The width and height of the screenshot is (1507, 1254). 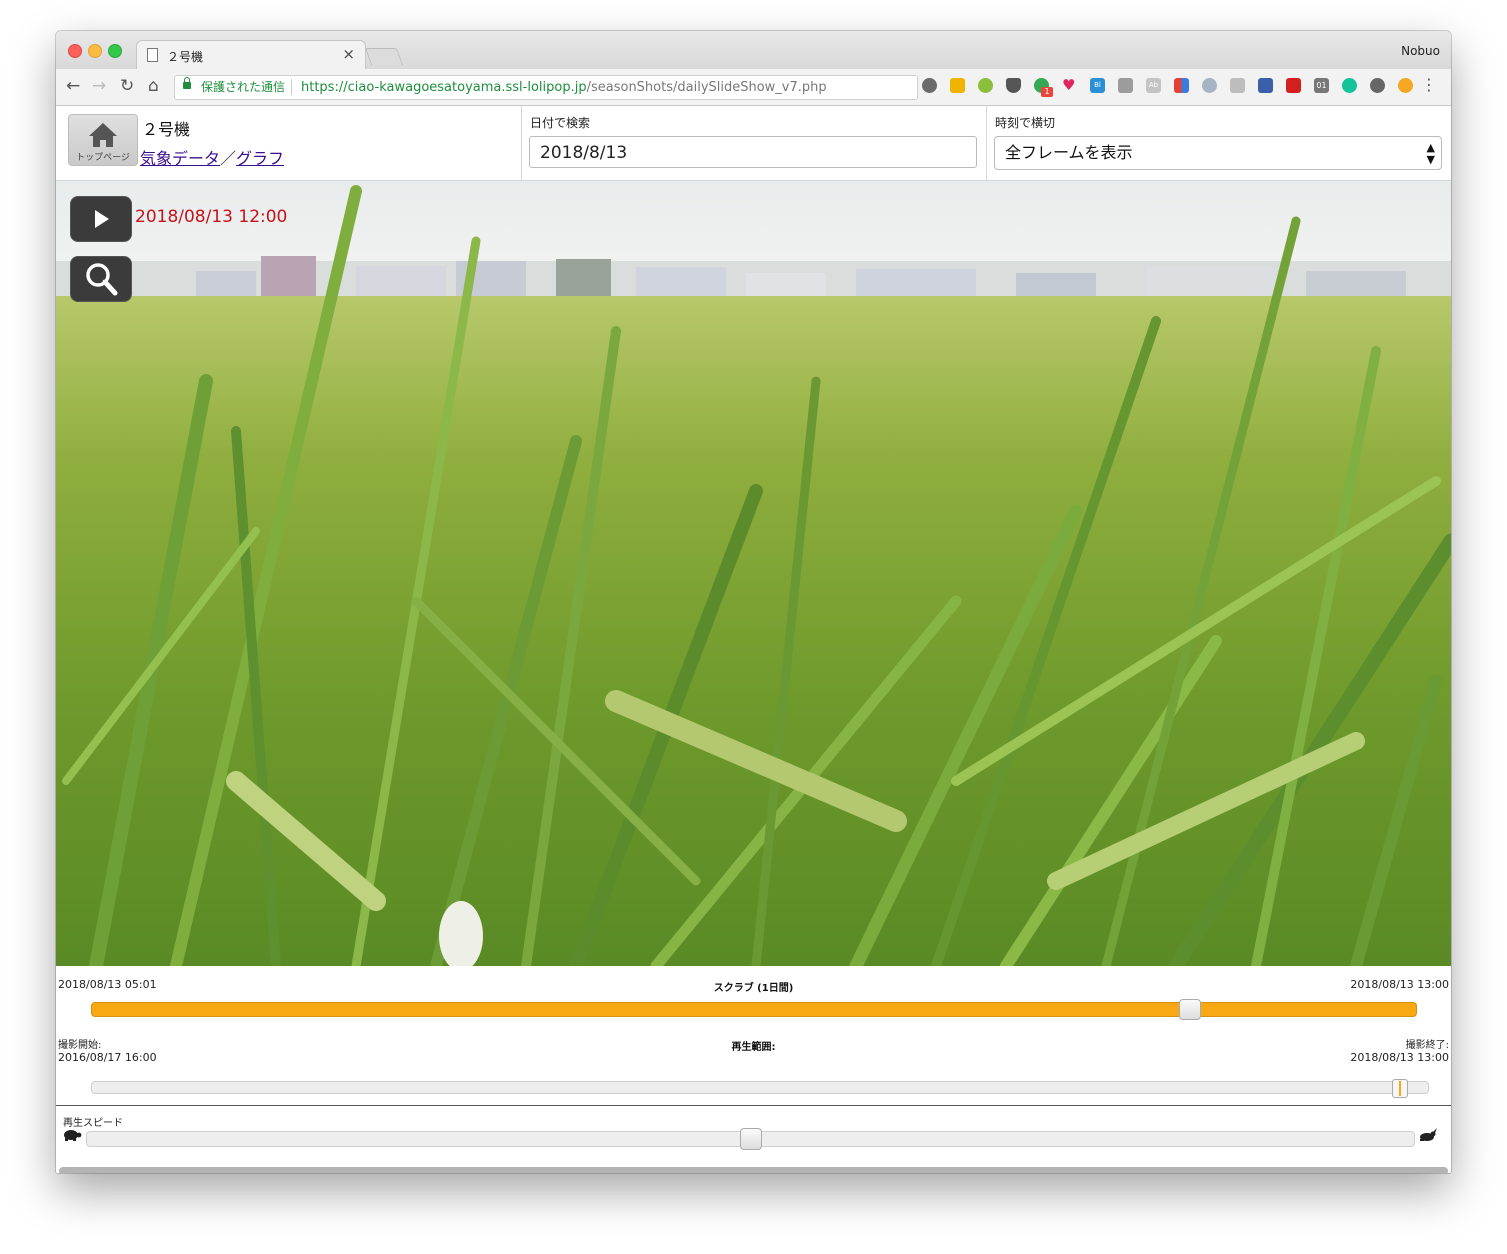 What do you see at coordinates (1190, 1009) in the screenshot?
I see `scrub-slider-thumb` at bounding box center [1190, 1009].